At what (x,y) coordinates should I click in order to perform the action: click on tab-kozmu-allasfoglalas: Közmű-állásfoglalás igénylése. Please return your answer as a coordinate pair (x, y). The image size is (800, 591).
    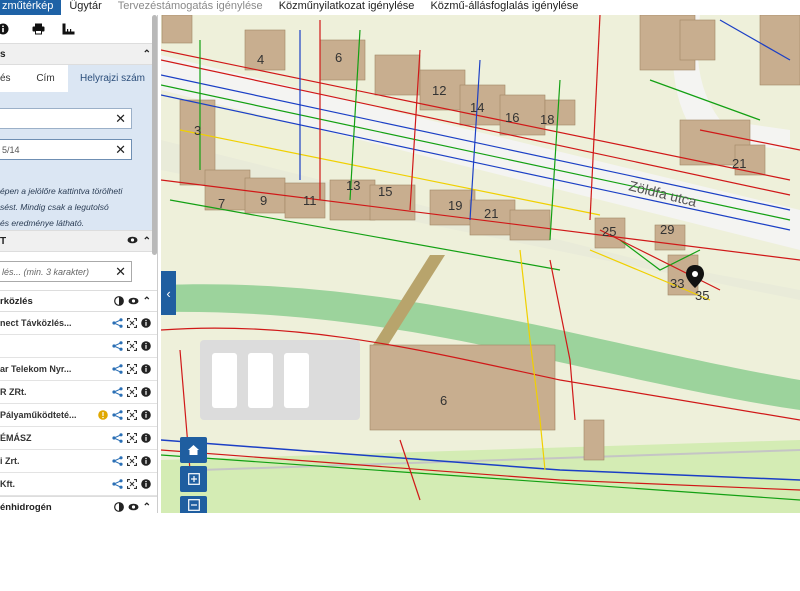
    Looking at the image, I should click on (504, 7).